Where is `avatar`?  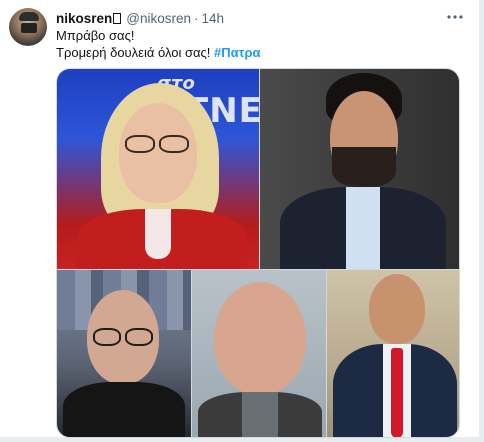
avatar is located at coordinates (28, 27).